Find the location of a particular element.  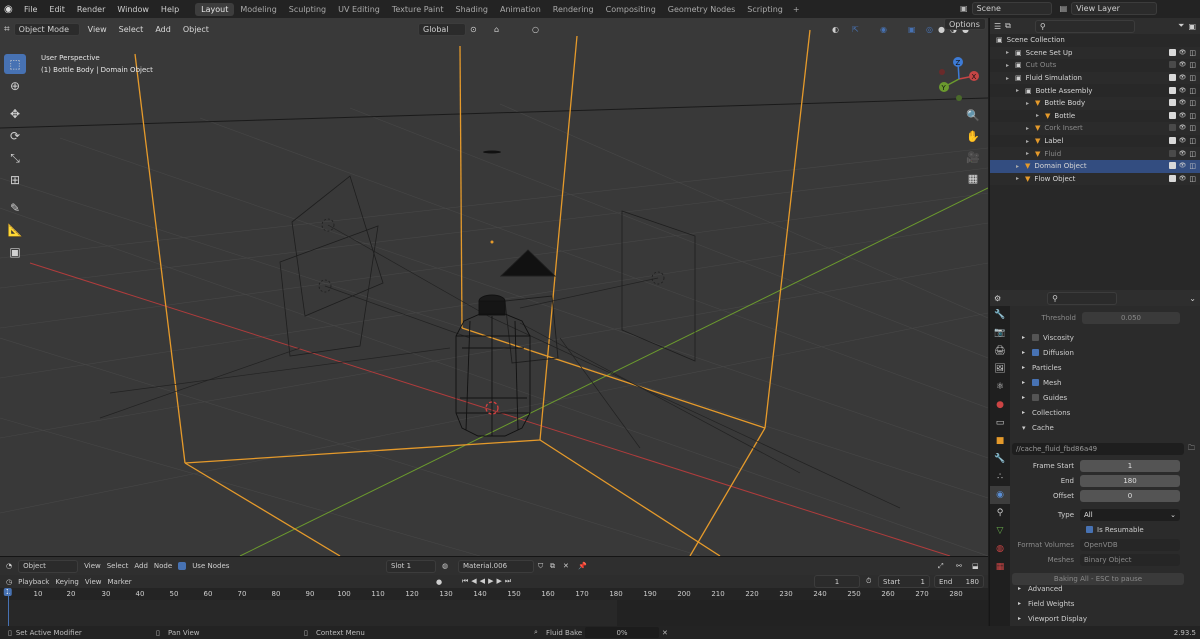

panel-checkbox is located at coordinates (1035, 337).